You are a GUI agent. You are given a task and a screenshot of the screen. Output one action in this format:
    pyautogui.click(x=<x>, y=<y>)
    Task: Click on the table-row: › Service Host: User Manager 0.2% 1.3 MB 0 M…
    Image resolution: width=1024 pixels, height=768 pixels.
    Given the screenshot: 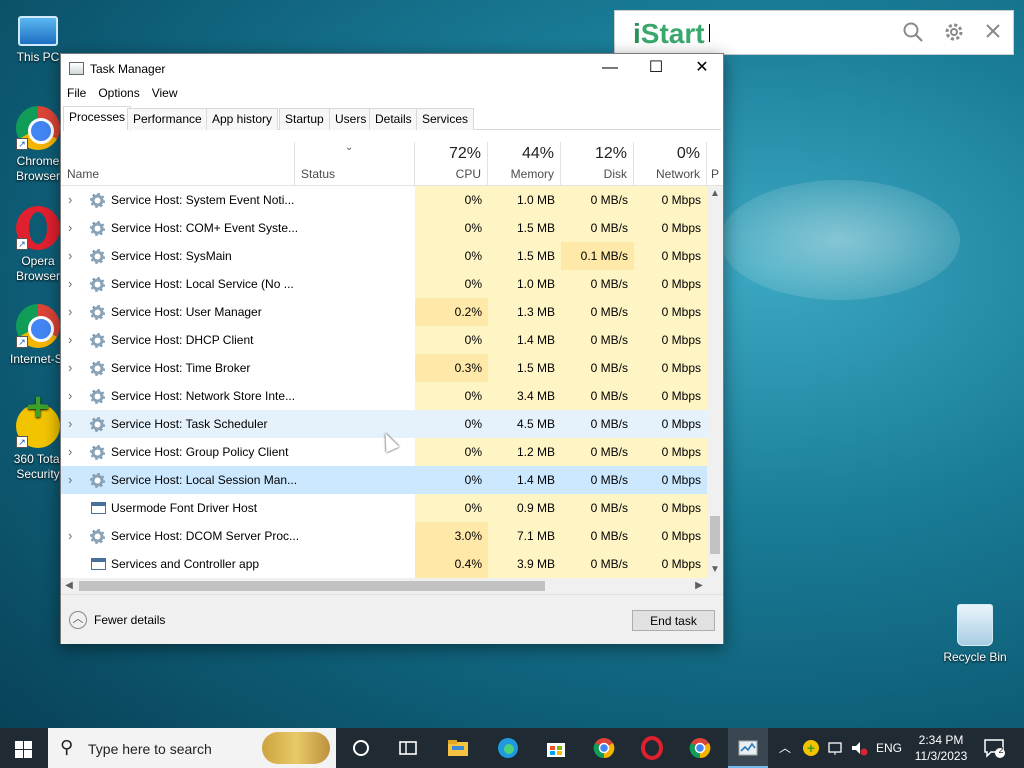 What is the action you would take?
    pyautogui.click(x=384, y=312)
    